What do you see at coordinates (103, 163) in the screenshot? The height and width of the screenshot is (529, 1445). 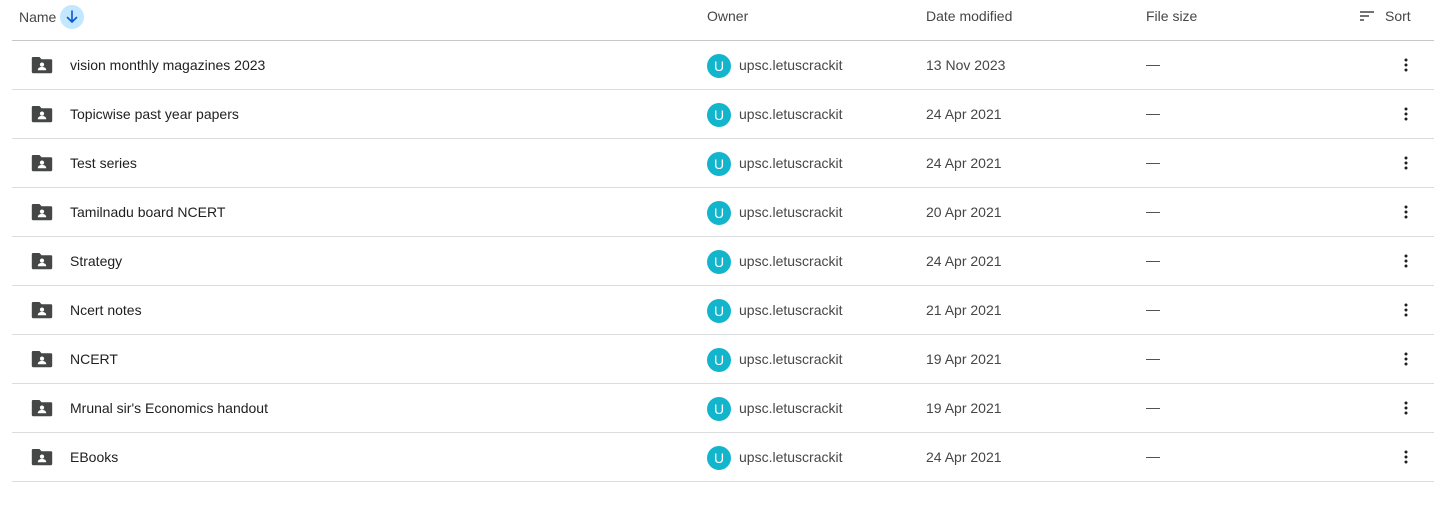 I see `file-name: Test series` at bounding box center [103, 163].